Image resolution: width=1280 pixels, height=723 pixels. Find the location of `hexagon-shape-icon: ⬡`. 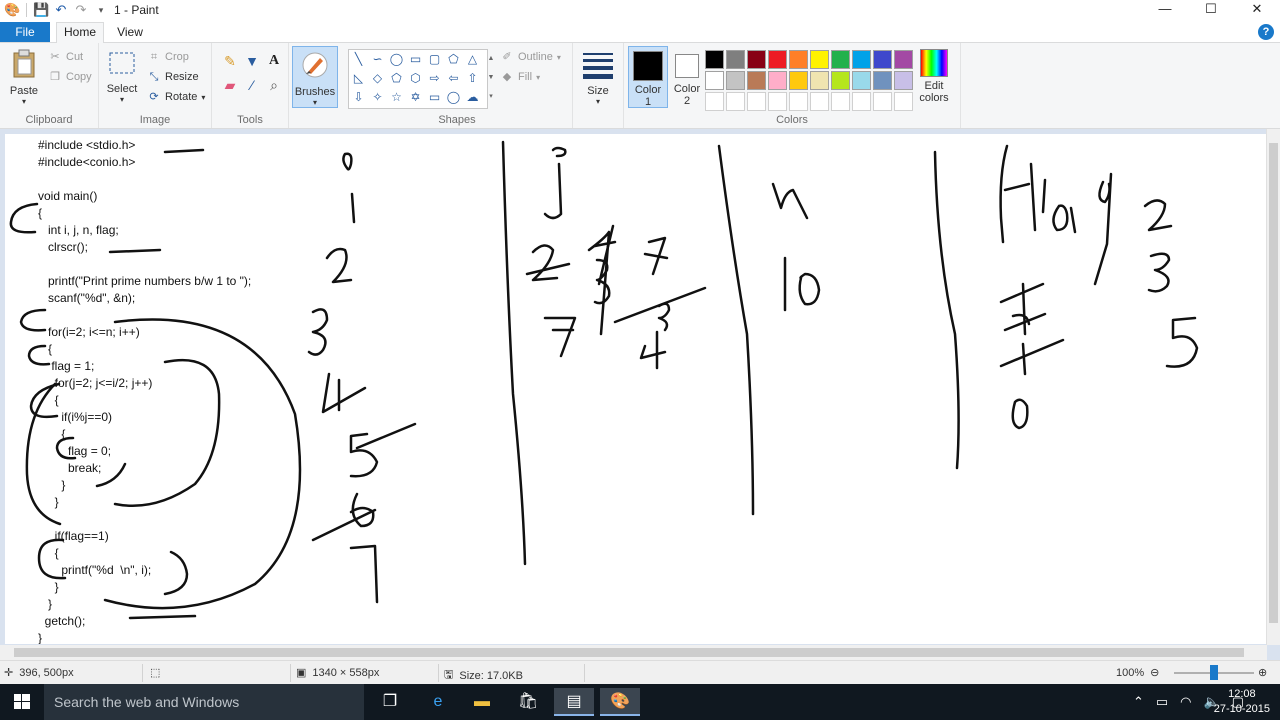

hexagon-shape-icon: ⬡ is located at coordinates (415, 78).